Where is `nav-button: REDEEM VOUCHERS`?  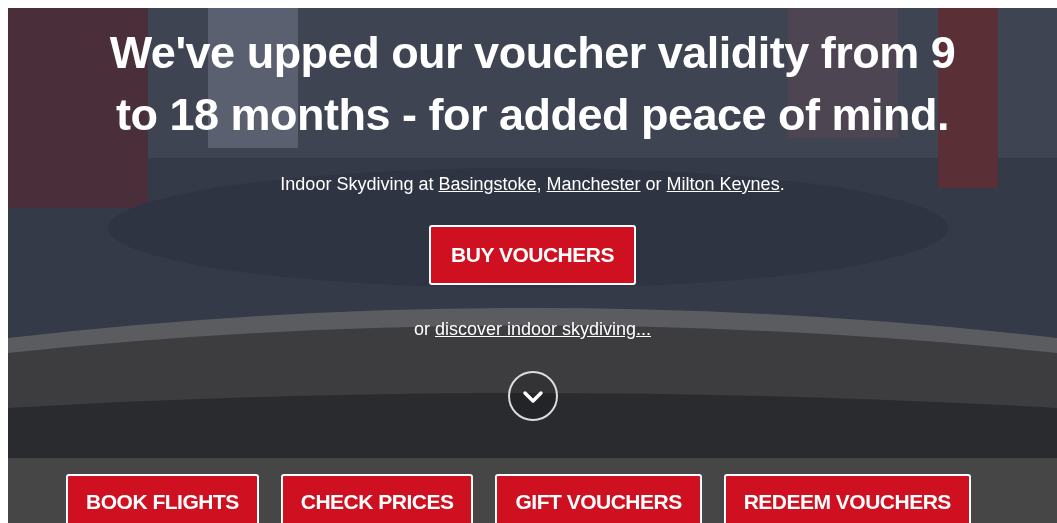
nav-button: REDEEM VOUCHERS is located at coordinates (847, 498).